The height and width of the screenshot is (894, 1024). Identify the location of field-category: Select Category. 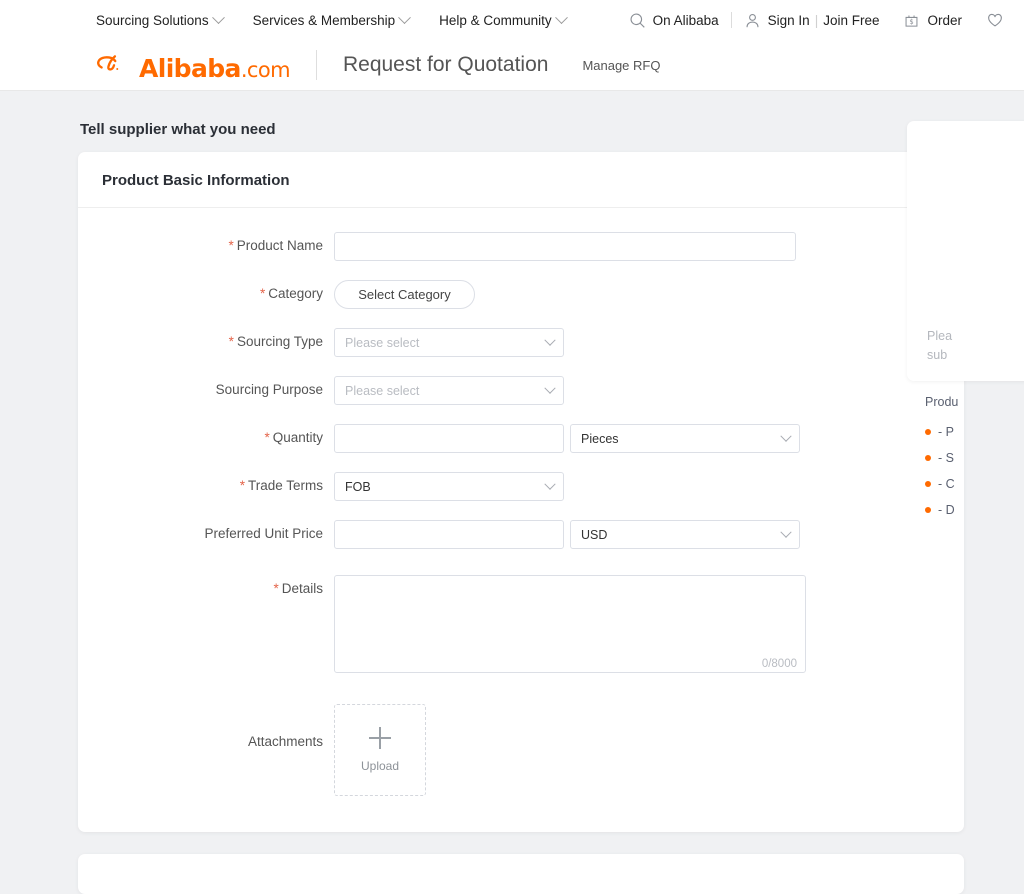
(404, 294).